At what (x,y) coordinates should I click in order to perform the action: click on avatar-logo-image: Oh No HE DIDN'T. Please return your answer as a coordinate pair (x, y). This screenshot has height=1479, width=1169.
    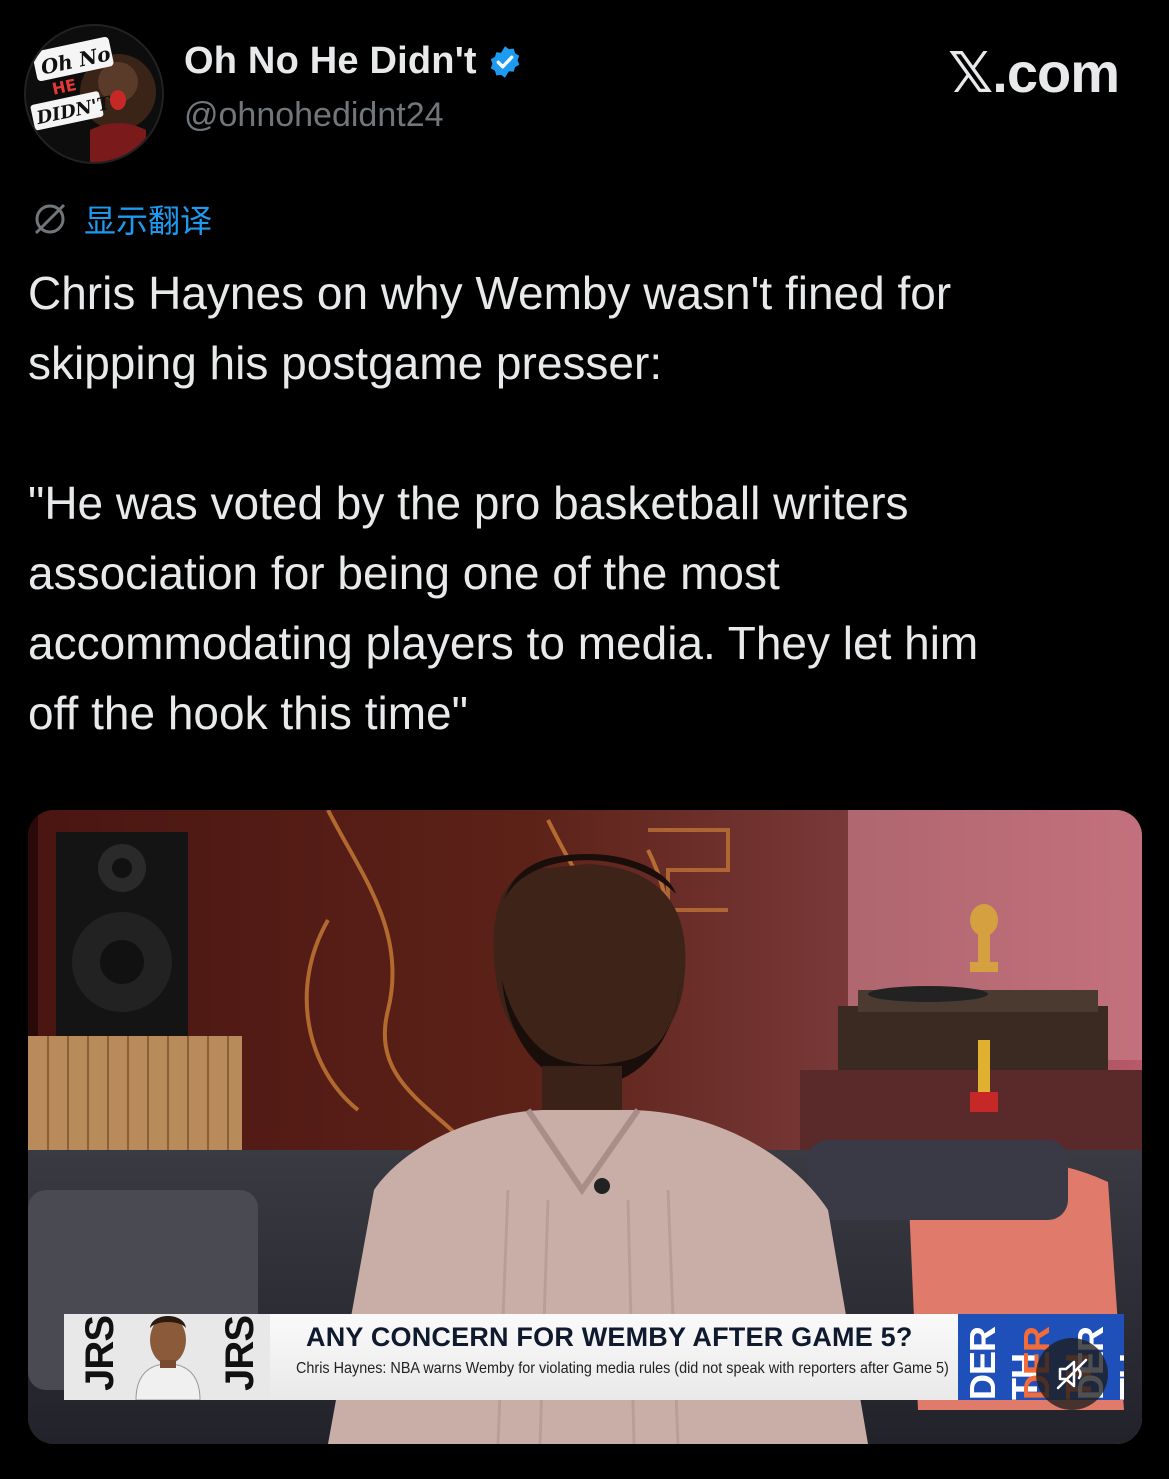
    Looking at the image, I should click on (94, 94).